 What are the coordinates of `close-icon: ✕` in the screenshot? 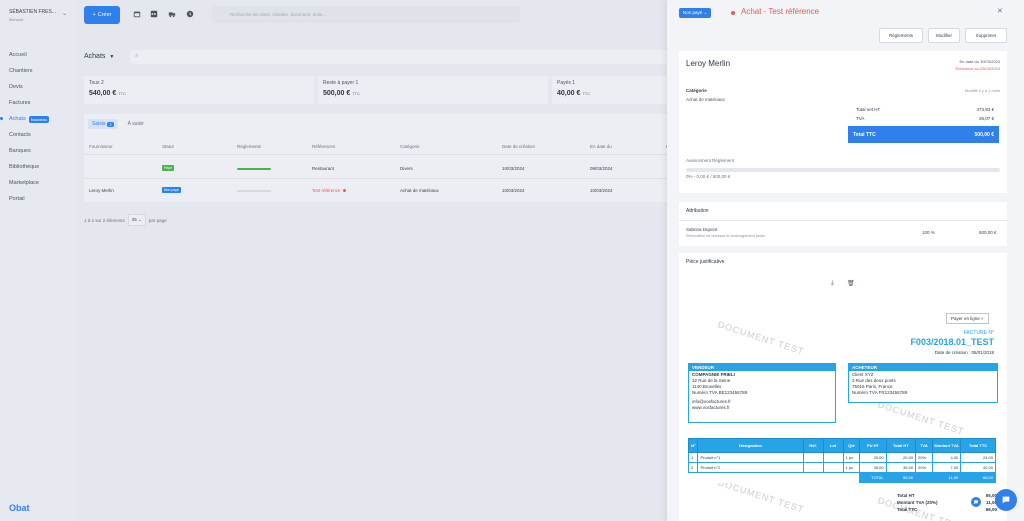 It's located at (1000, 11).